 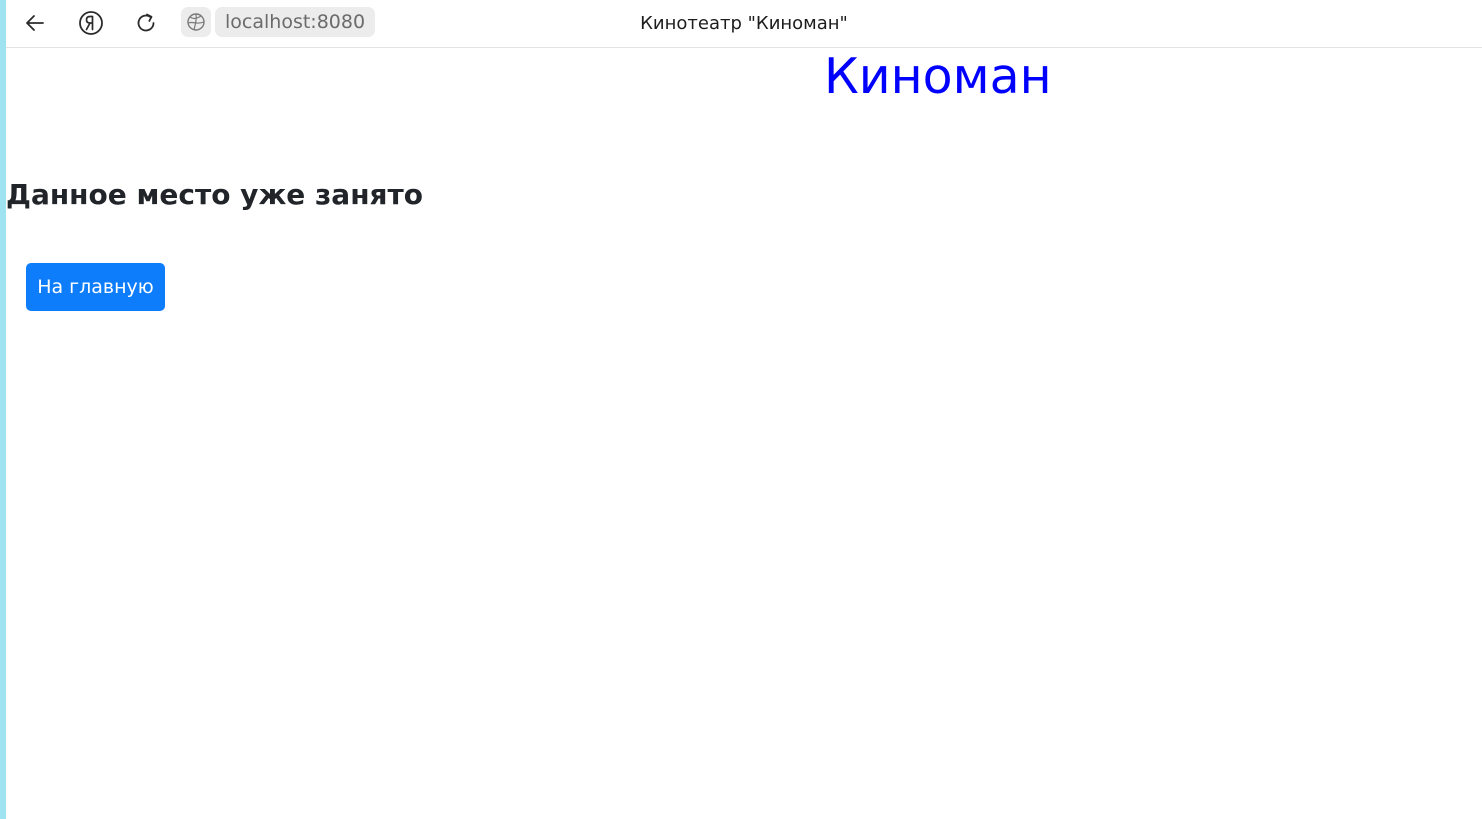 I want to click on address-bar: localhost:8080, so click(x=295, y=22).